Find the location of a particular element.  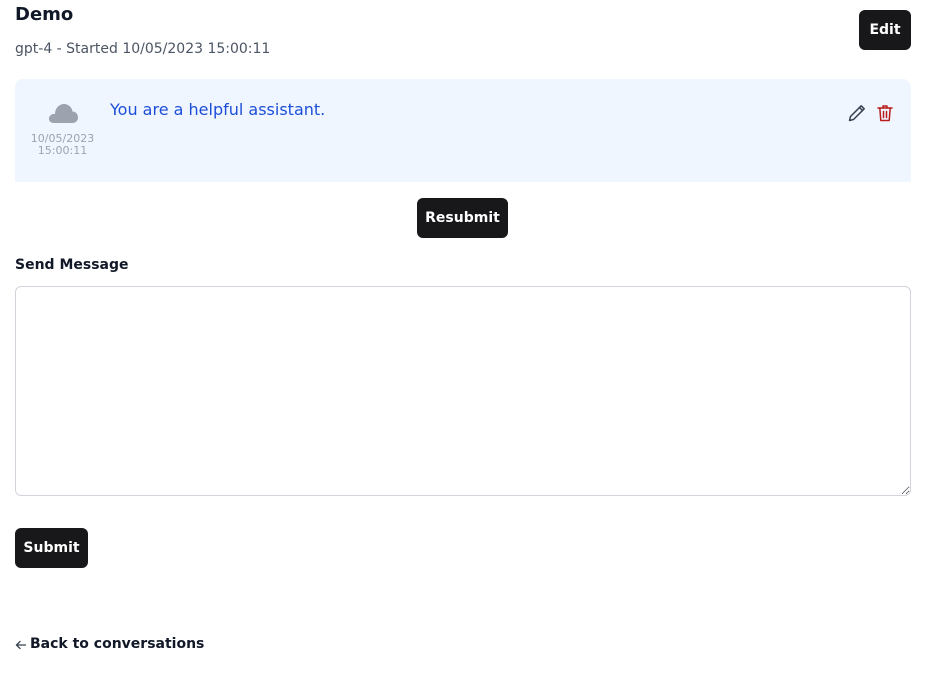

submit-button: Submit is located at coordinates (51, 548).